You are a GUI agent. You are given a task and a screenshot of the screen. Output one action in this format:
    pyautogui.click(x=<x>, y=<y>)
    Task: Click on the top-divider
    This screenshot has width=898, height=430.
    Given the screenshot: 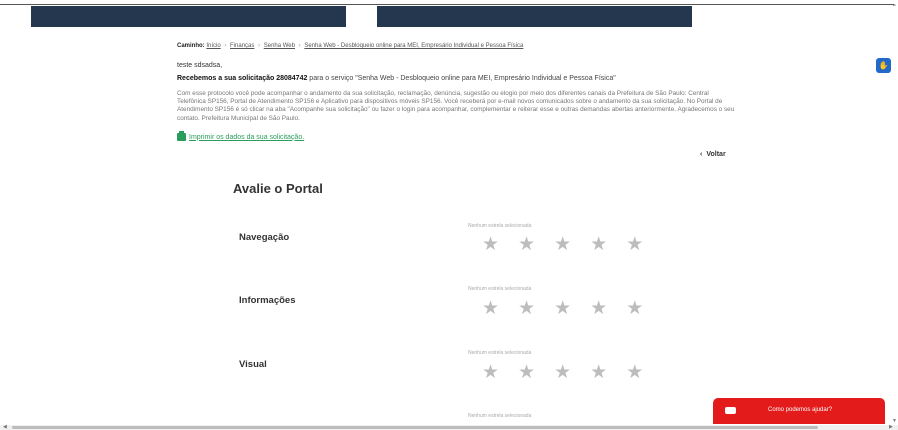 What is the action you would take?
    pyautogui.click(x=447, y=4)
    